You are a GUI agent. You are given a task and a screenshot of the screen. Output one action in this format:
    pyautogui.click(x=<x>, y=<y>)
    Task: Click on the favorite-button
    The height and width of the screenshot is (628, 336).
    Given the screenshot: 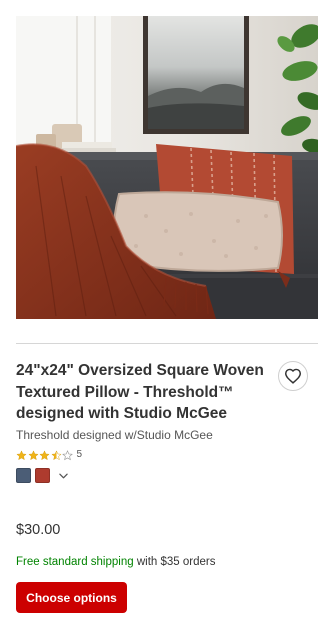 What is the action you would take?
    pyautogui.click(x=293, y=376)
    